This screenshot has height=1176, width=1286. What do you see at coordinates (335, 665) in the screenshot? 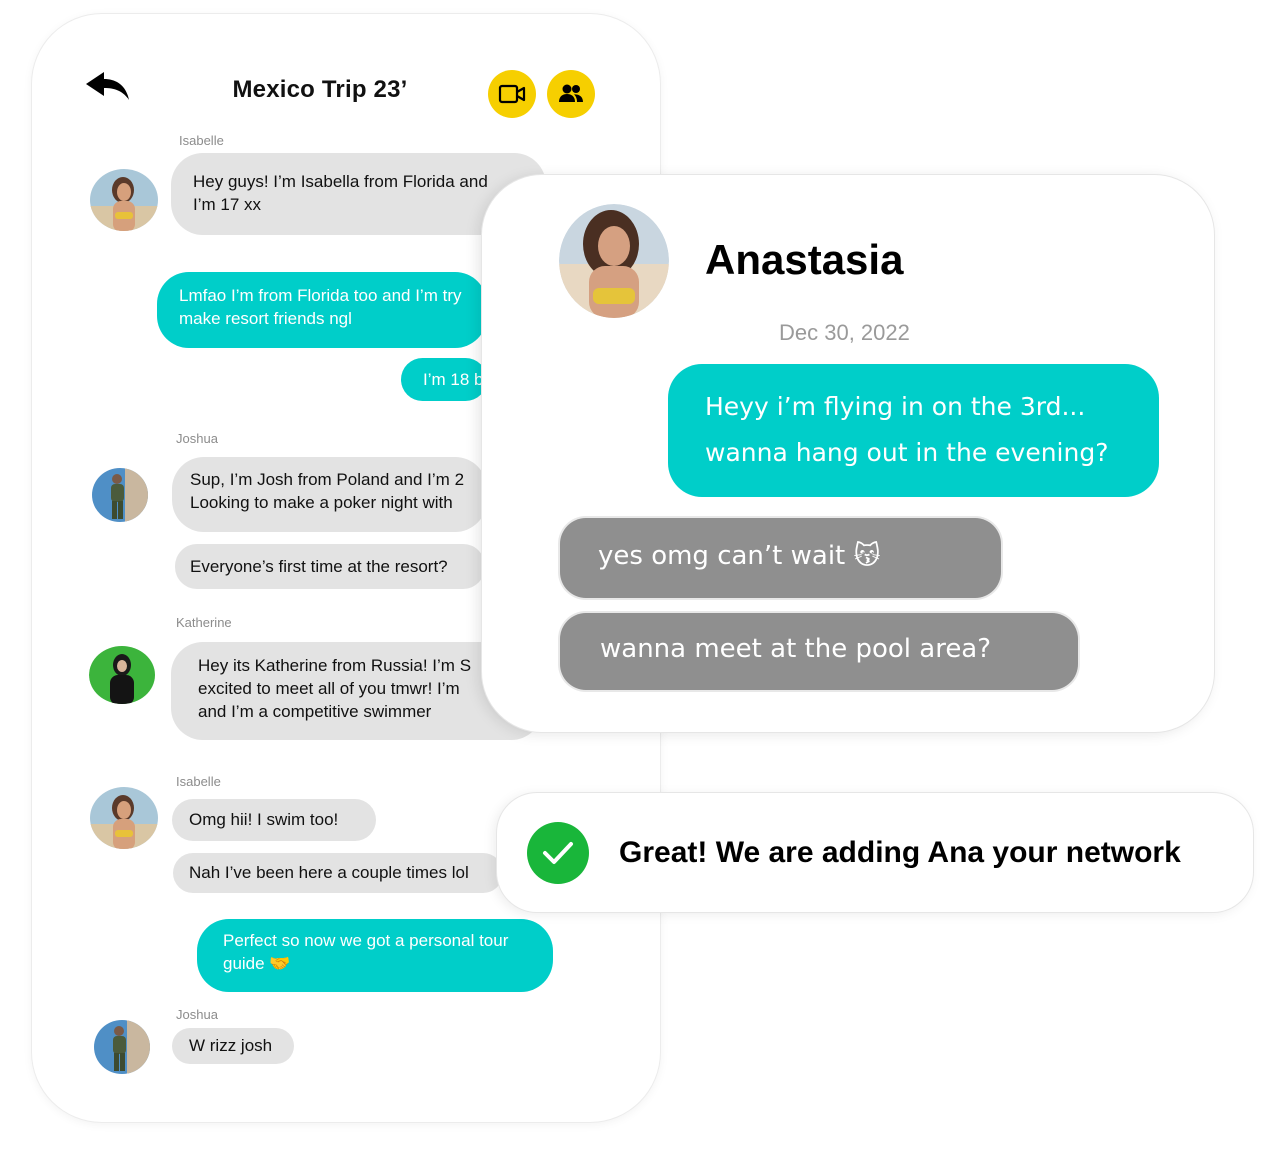
I see `message-text: Hey its Katherine from Russia! I’m S` at bounding box center [335, 665].